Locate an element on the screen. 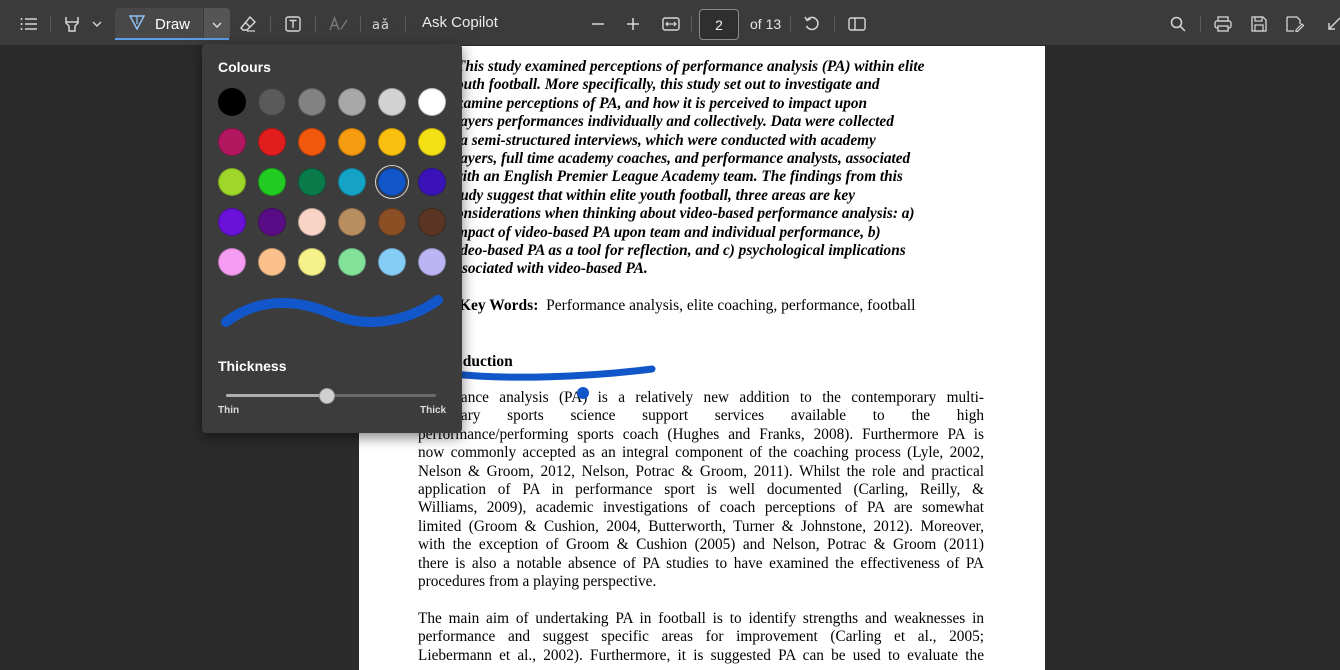 This screenshot has height=670, width=1340. thick-label: Thick is located at coordinates (433, 410).